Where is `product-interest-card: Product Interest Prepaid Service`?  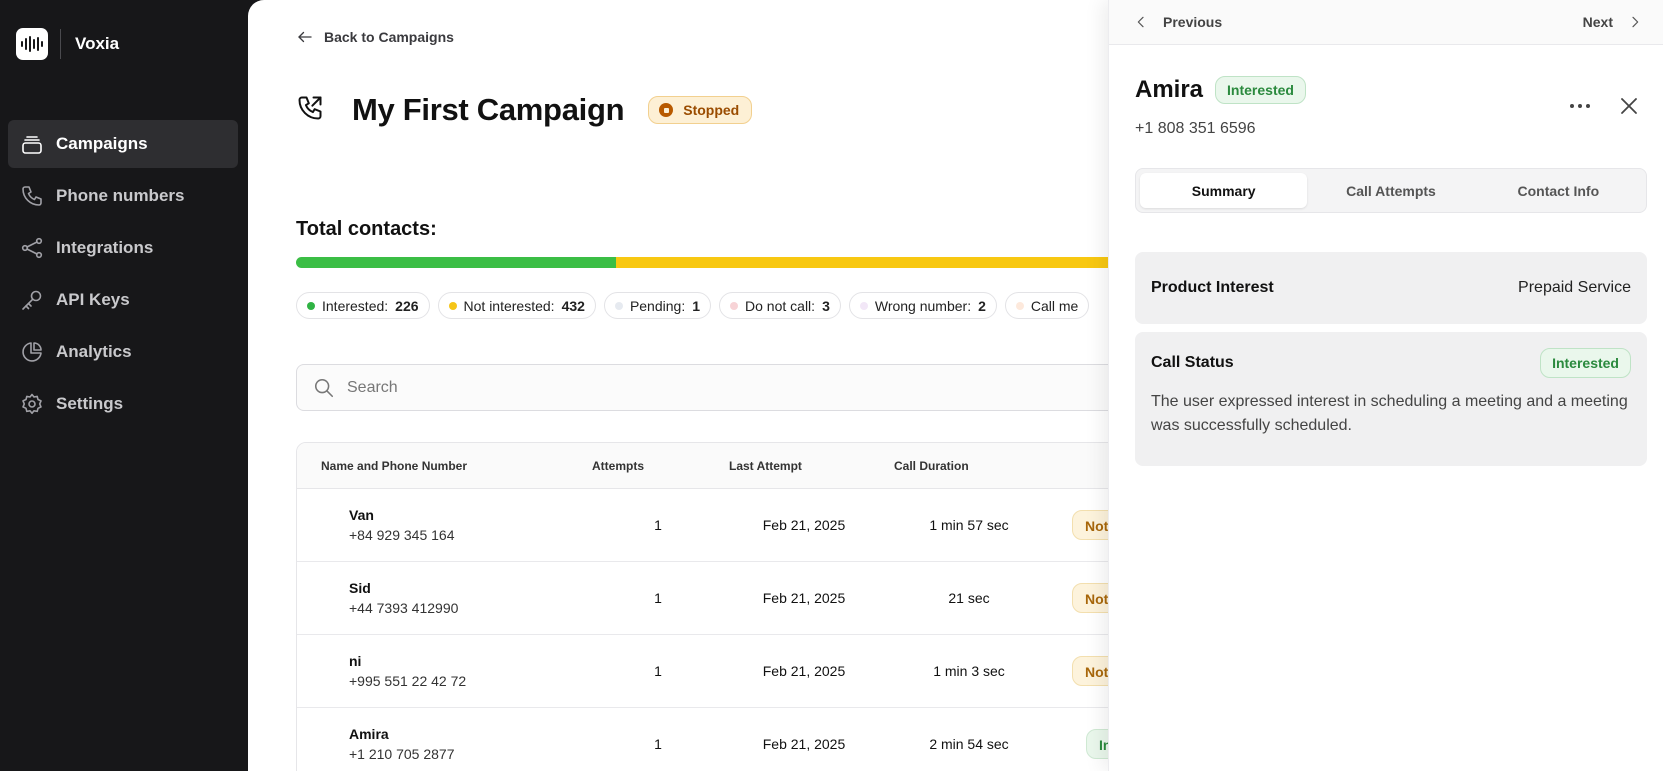 product-interest-card: Product Interest Prepaid Service is located at coordinates (1391, 288).